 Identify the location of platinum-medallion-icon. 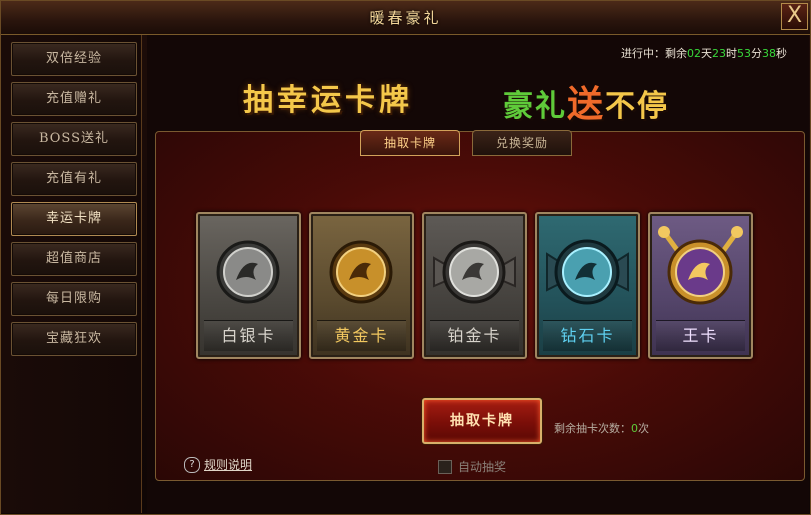
(474, 272).